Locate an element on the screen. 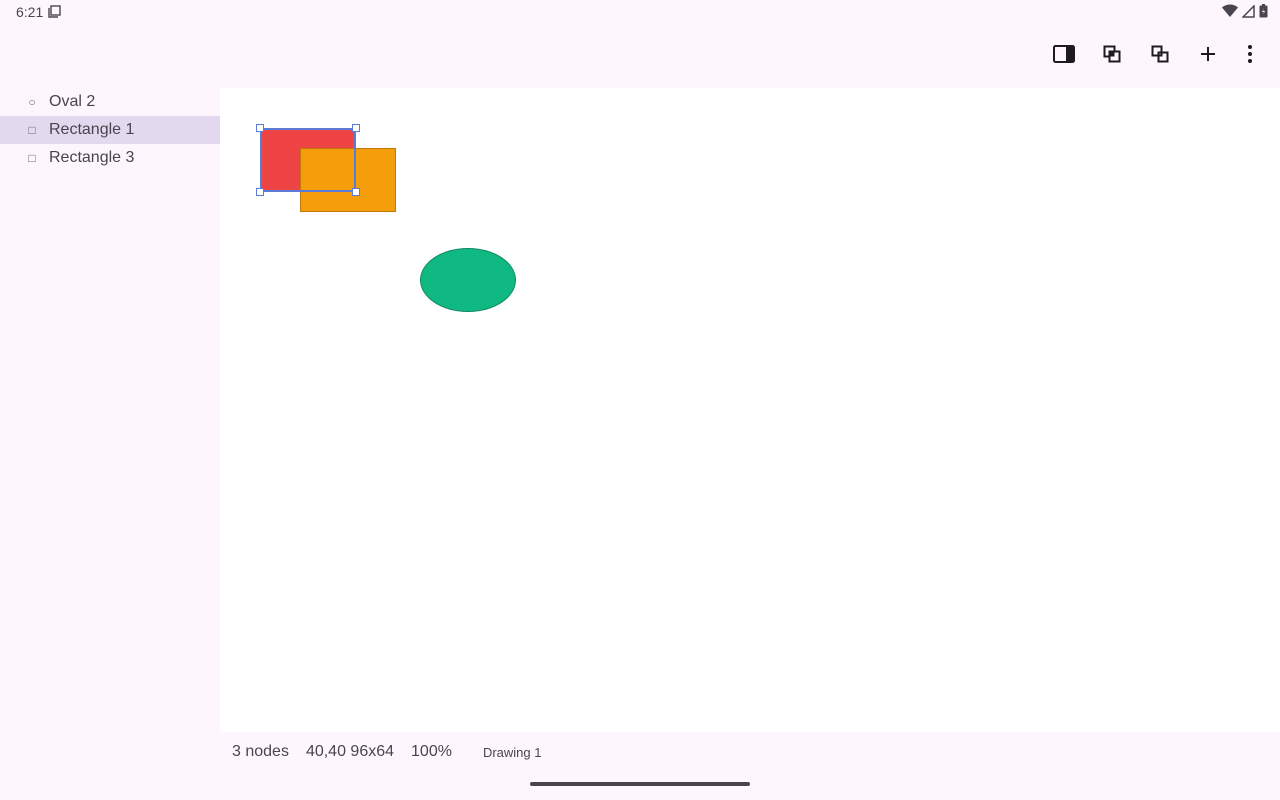 This screenshot has height=800, width=1280. oval-layer-icon: ○ is located at coordinates (32, 102).